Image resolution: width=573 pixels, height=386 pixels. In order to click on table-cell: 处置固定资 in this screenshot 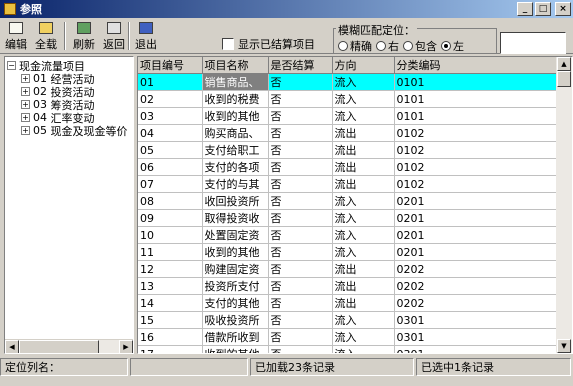, I will do `click(235, 235)`.